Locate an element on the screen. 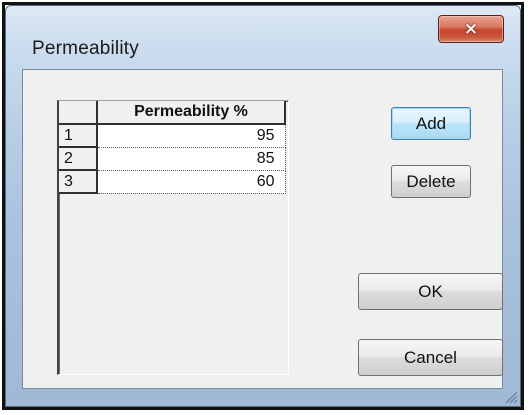  add-button: Add is located at coordinates (431, 123).